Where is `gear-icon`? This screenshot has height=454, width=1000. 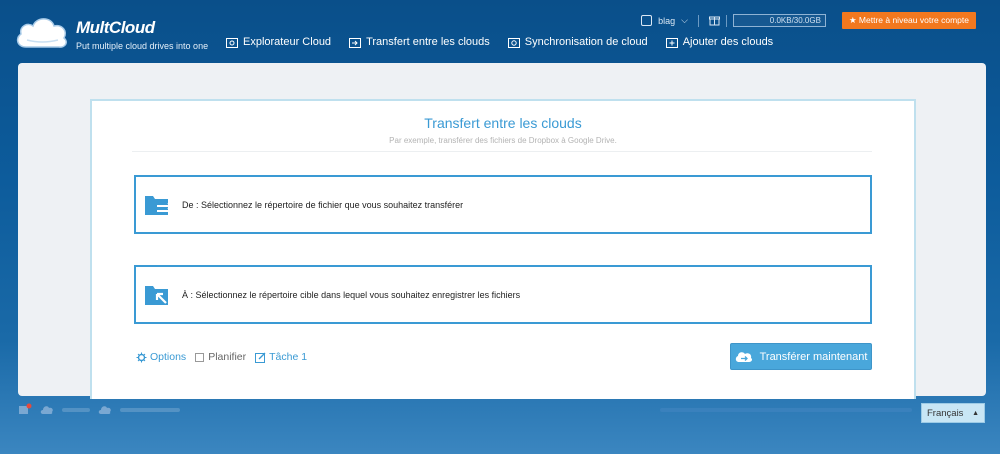
gear-icon is located at coordinates (141, 357).